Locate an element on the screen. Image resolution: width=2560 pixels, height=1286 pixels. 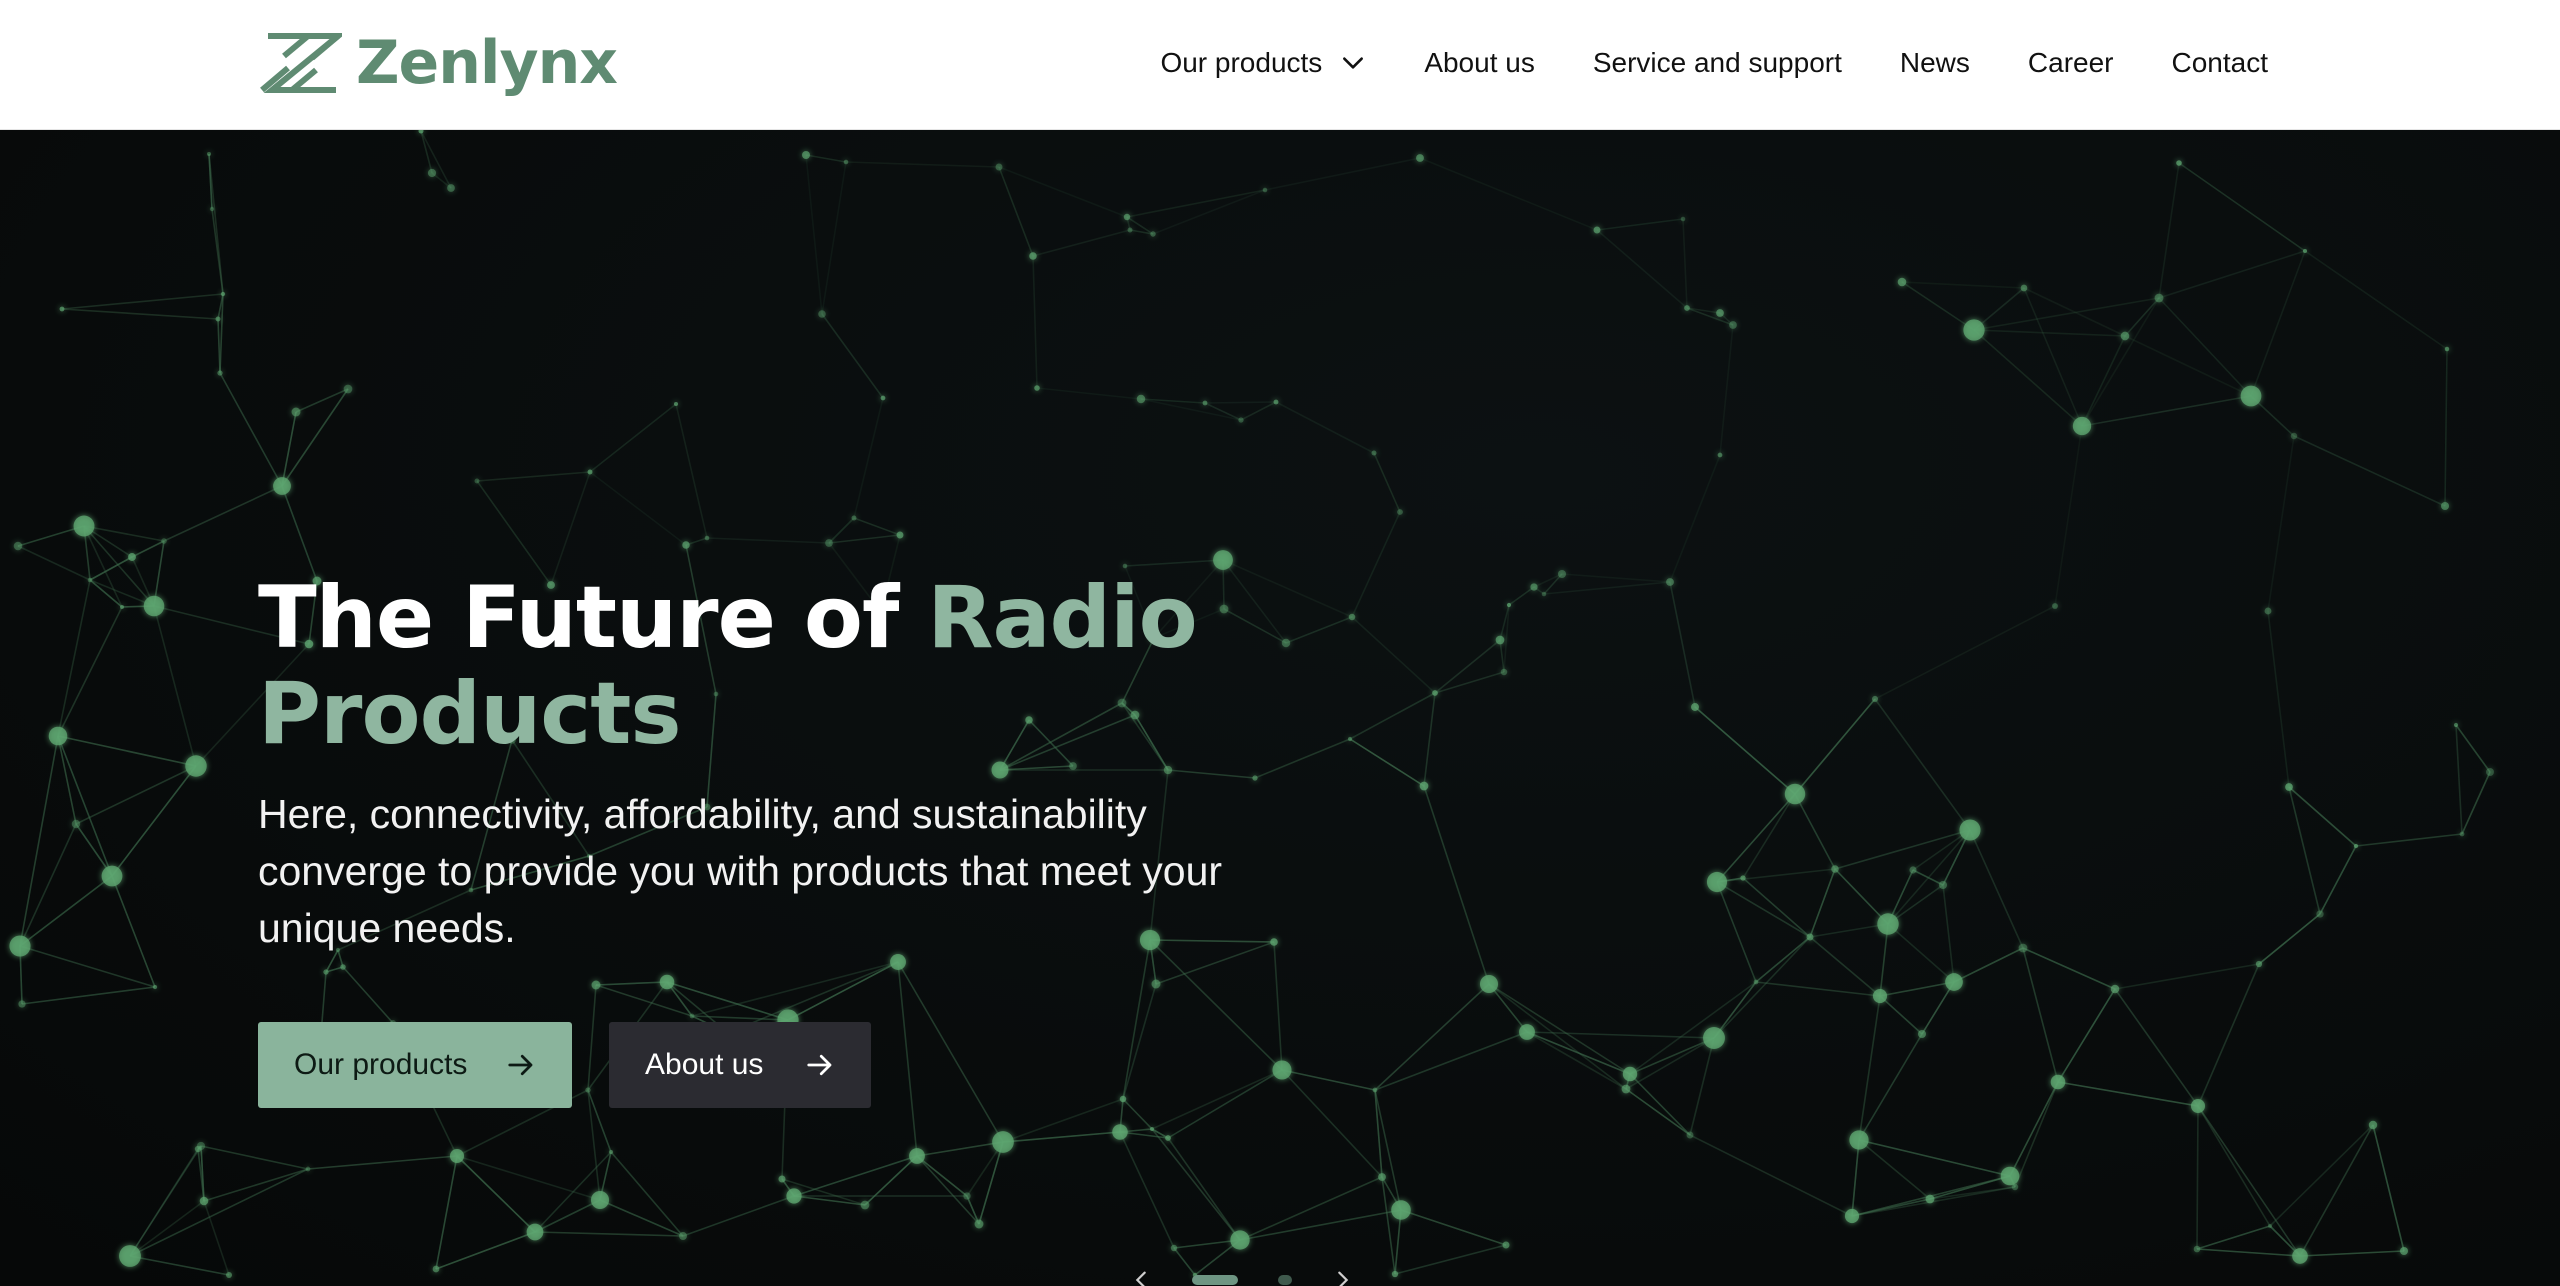
chevron-right-icon is located at coordinates (1343, 1277).